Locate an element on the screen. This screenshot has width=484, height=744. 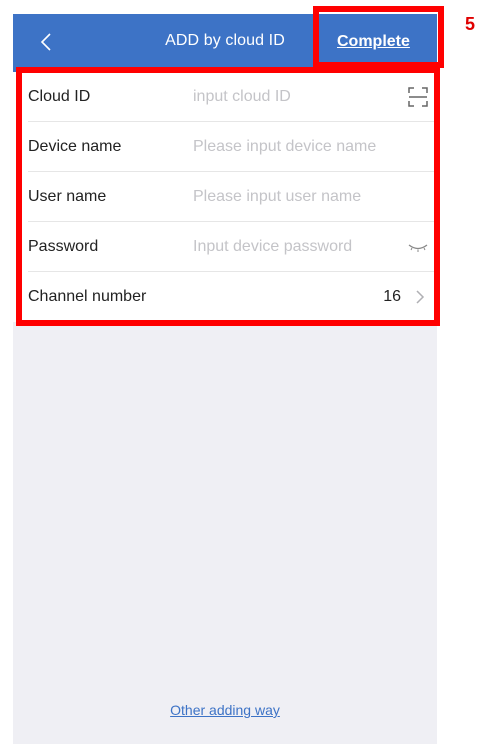
complete-button: Complete is located at coordinates (373, 42).